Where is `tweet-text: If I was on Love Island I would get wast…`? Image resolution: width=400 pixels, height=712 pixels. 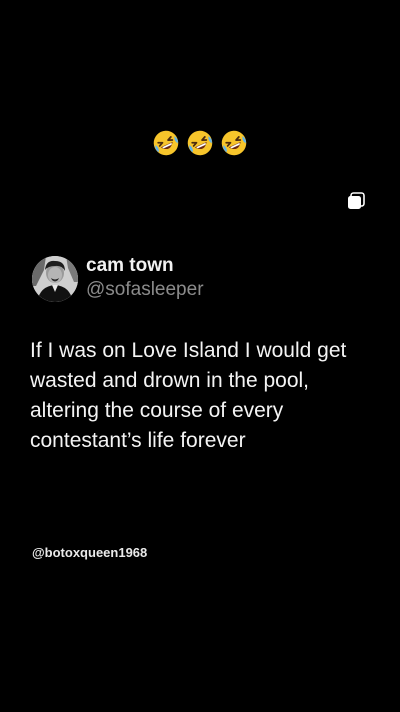
tweet-text: If I was on Love Island I would get wast… is located at coordinates (188, 395).